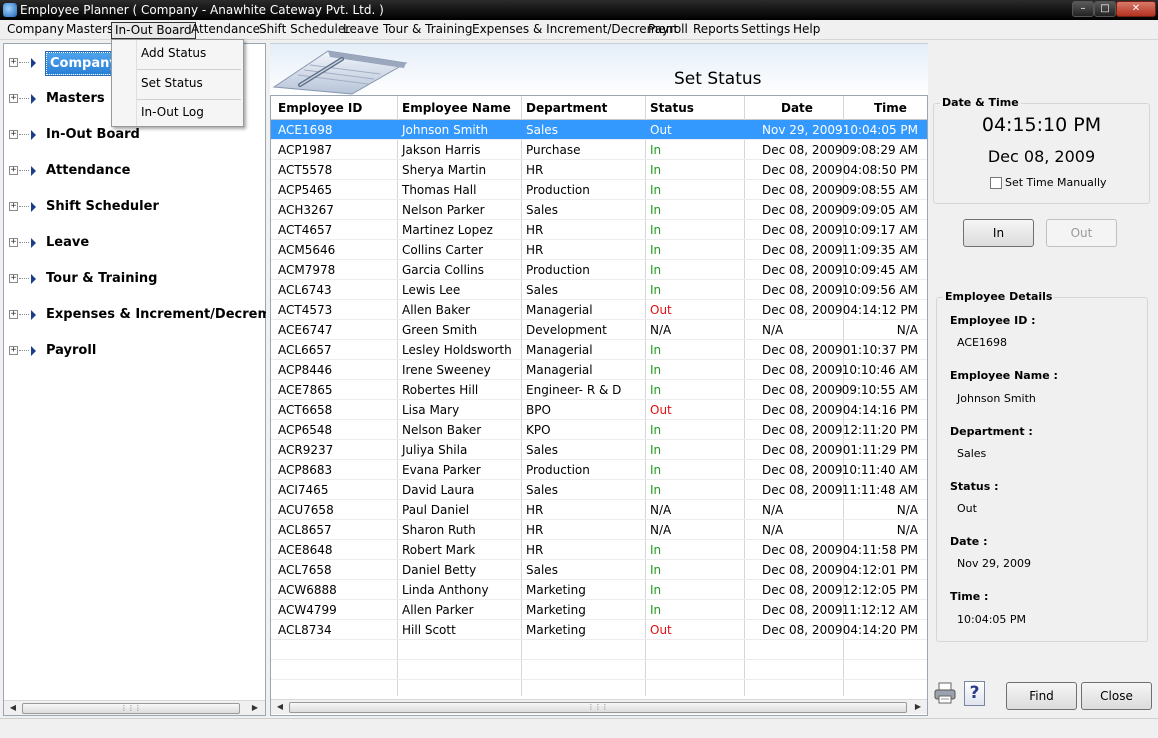  What do you see at coordinates (661, 310) in the screenshot?
I see `cell-status: Out` at bounding box center [661, 310].